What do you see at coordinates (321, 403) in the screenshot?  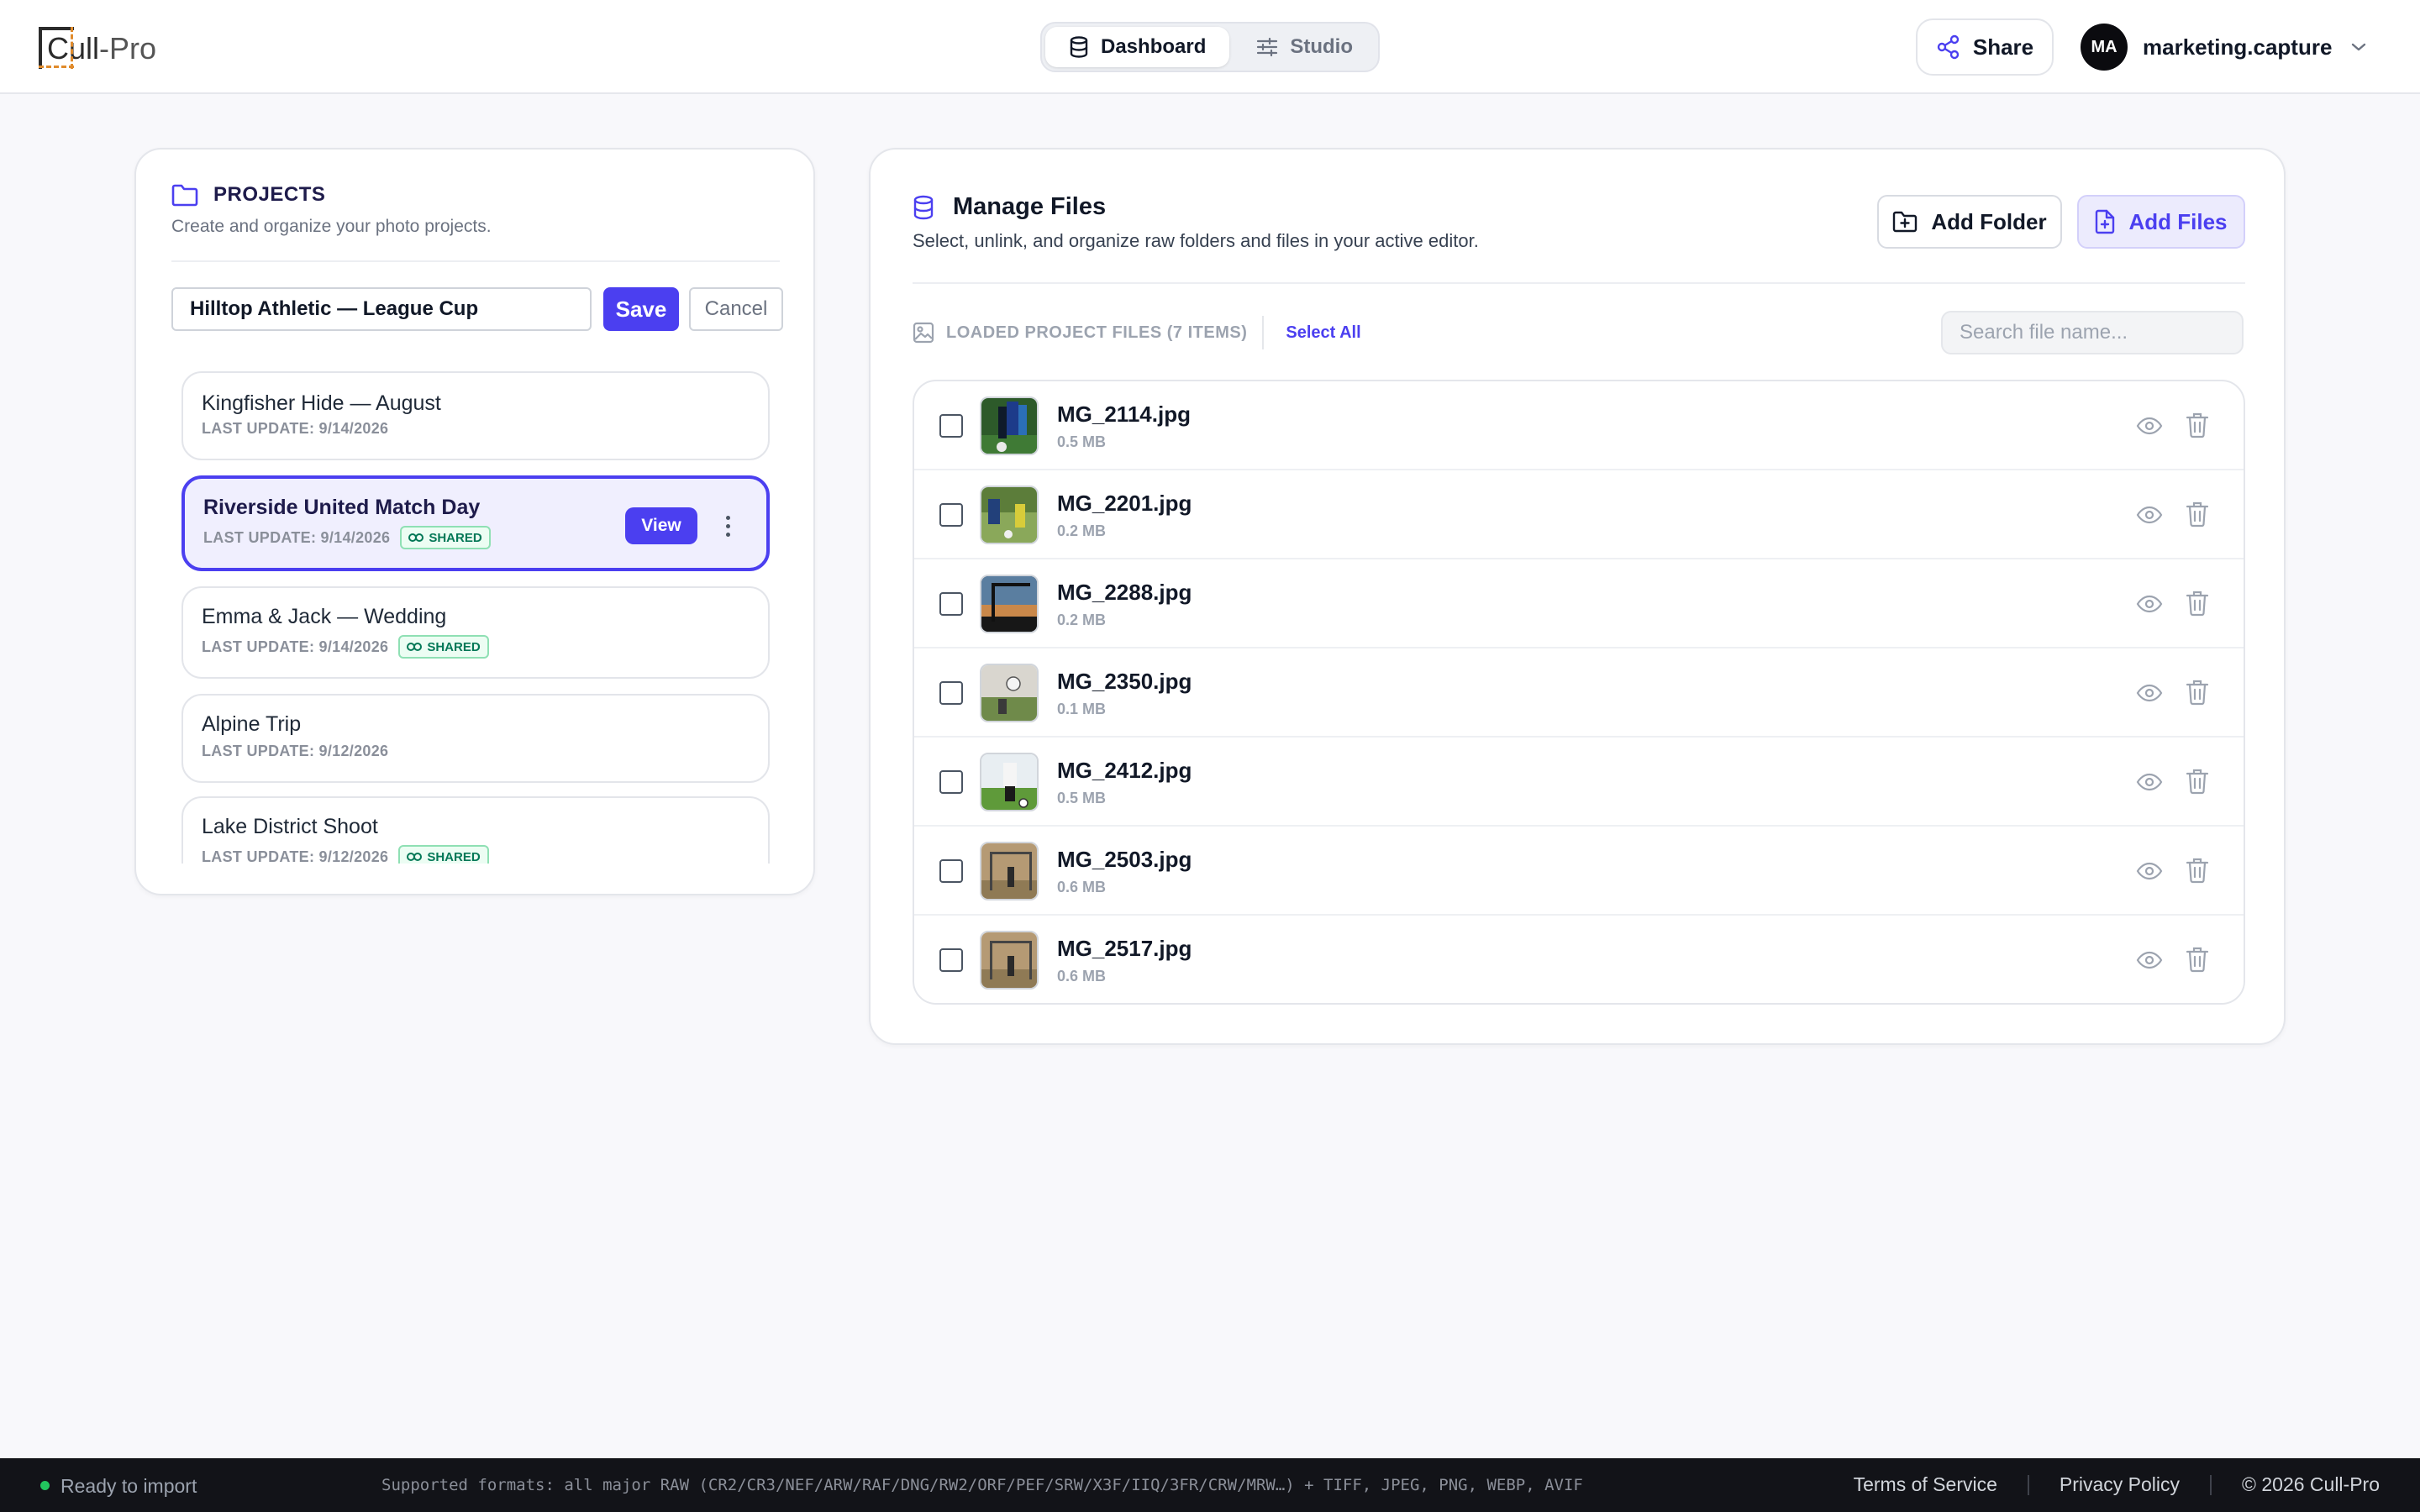 I see `project-name: Kingfisher Hide — August` at bounding box center [321, 403].